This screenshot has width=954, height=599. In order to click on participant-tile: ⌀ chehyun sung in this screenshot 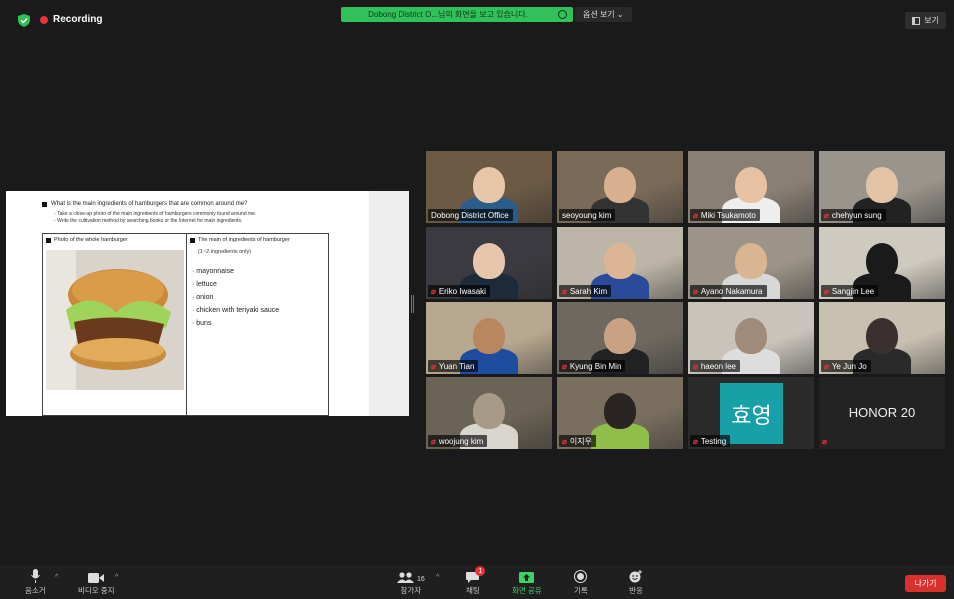, I will do `click(882, 187)`.